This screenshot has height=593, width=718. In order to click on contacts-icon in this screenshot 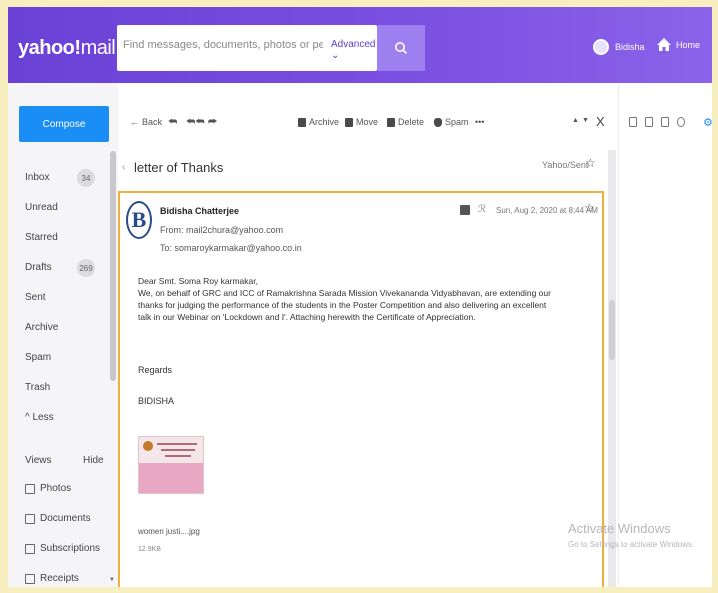, I will do `click(633, 122)`.